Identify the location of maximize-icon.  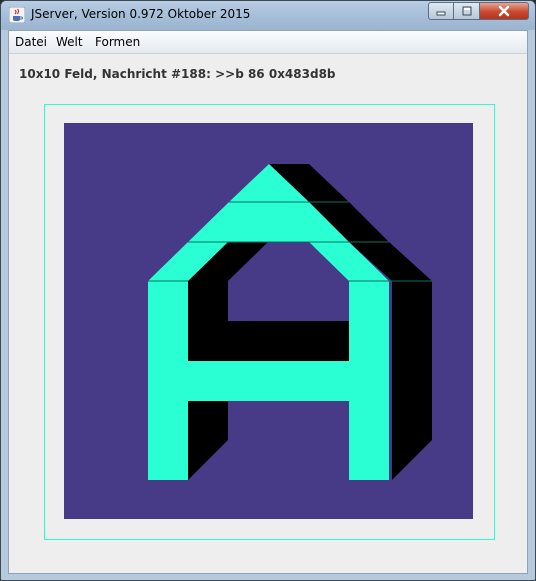
(466, 11).